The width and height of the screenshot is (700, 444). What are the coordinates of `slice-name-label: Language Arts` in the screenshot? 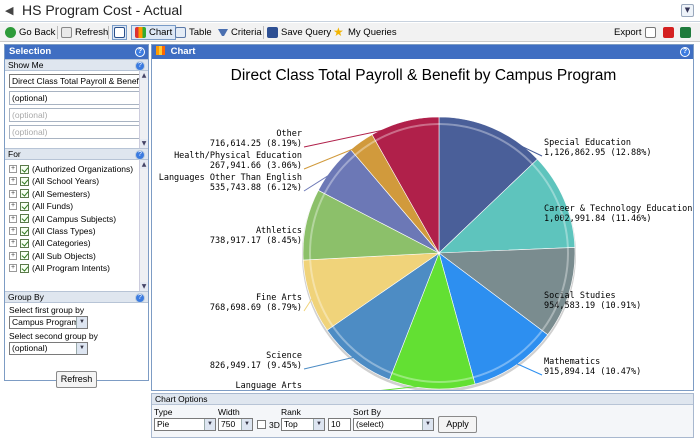 It's located at (268, 385).